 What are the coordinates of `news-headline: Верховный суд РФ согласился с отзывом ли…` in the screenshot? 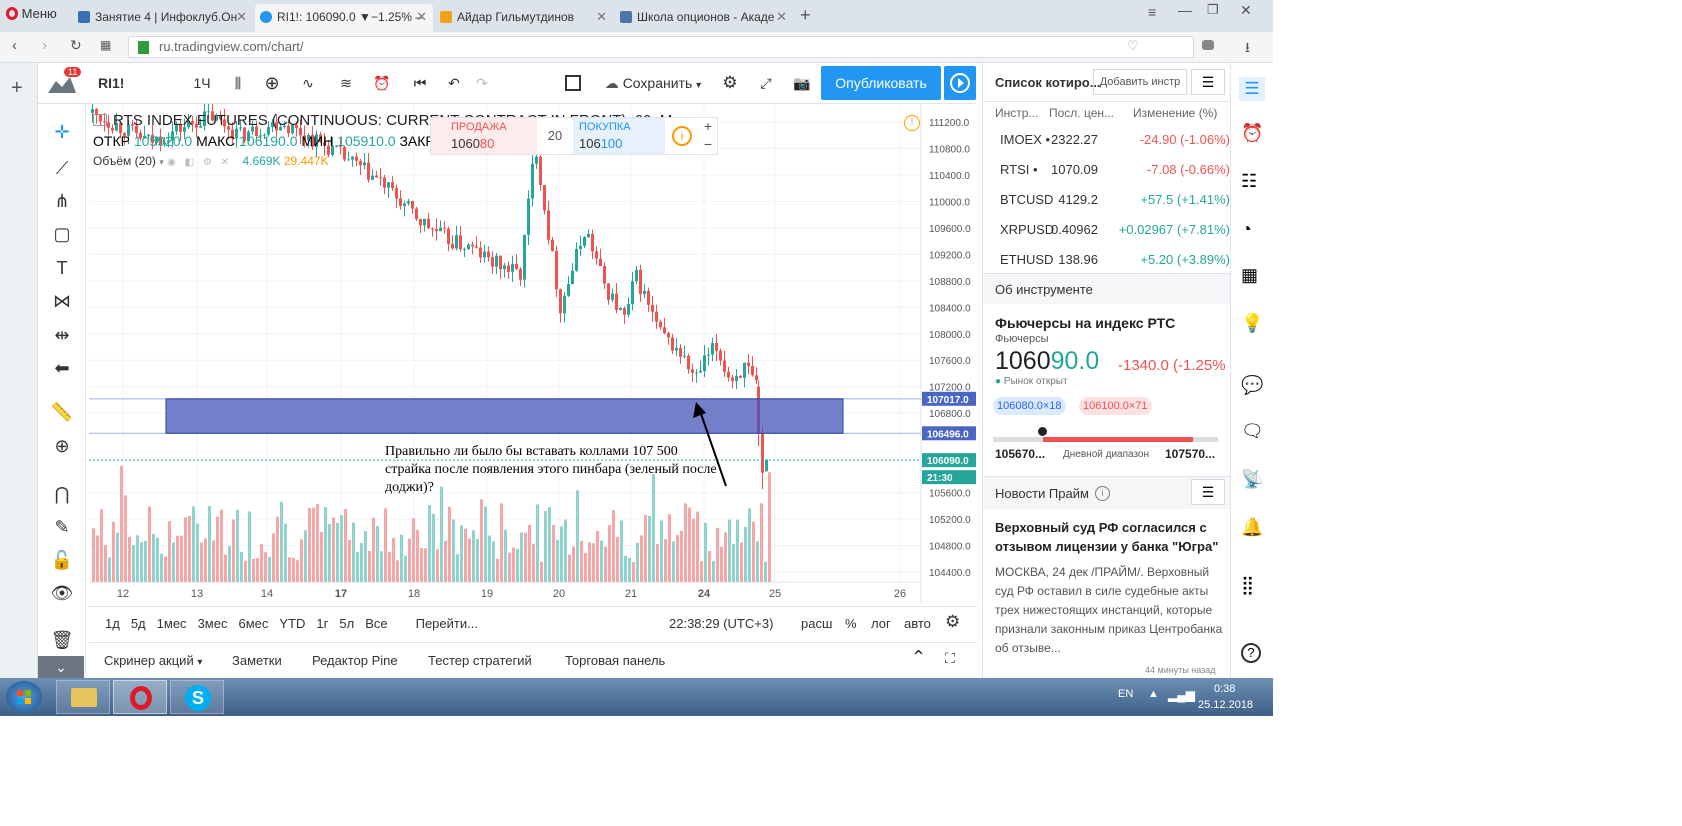 It's located at (1109, 537).